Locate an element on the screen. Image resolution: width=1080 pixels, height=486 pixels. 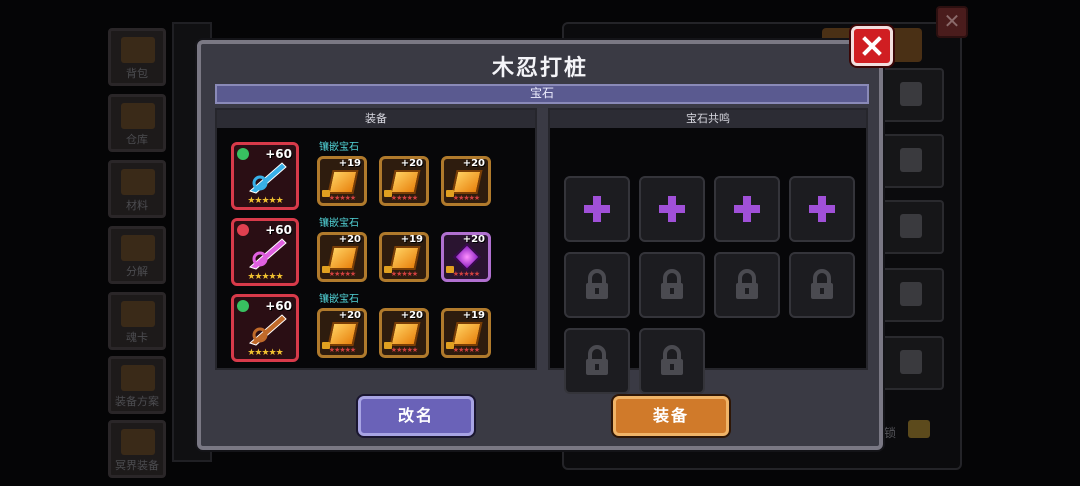
bg-tab-label: 仓库 is located at coordinates (137, 139).